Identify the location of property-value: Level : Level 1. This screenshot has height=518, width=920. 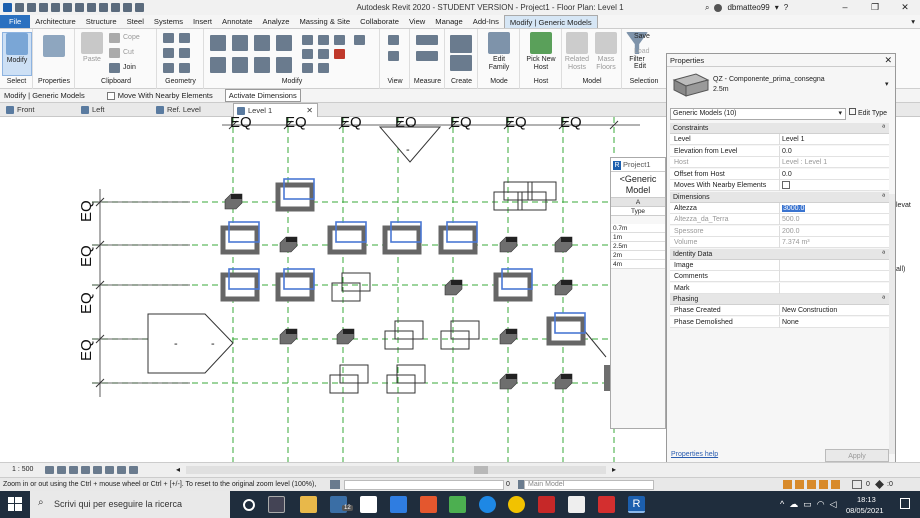
(832, 162).